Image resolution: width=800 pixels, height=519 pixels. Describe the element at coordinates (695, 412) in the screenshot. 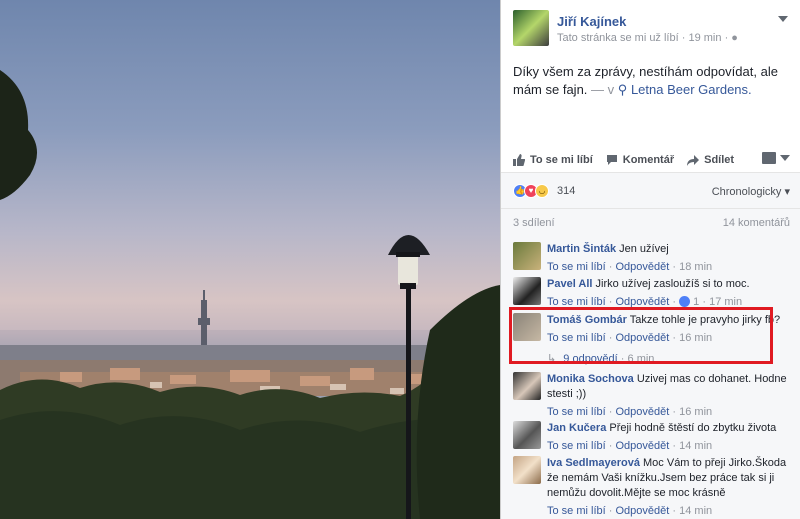

I see `comment-time: 16 min` at that location.